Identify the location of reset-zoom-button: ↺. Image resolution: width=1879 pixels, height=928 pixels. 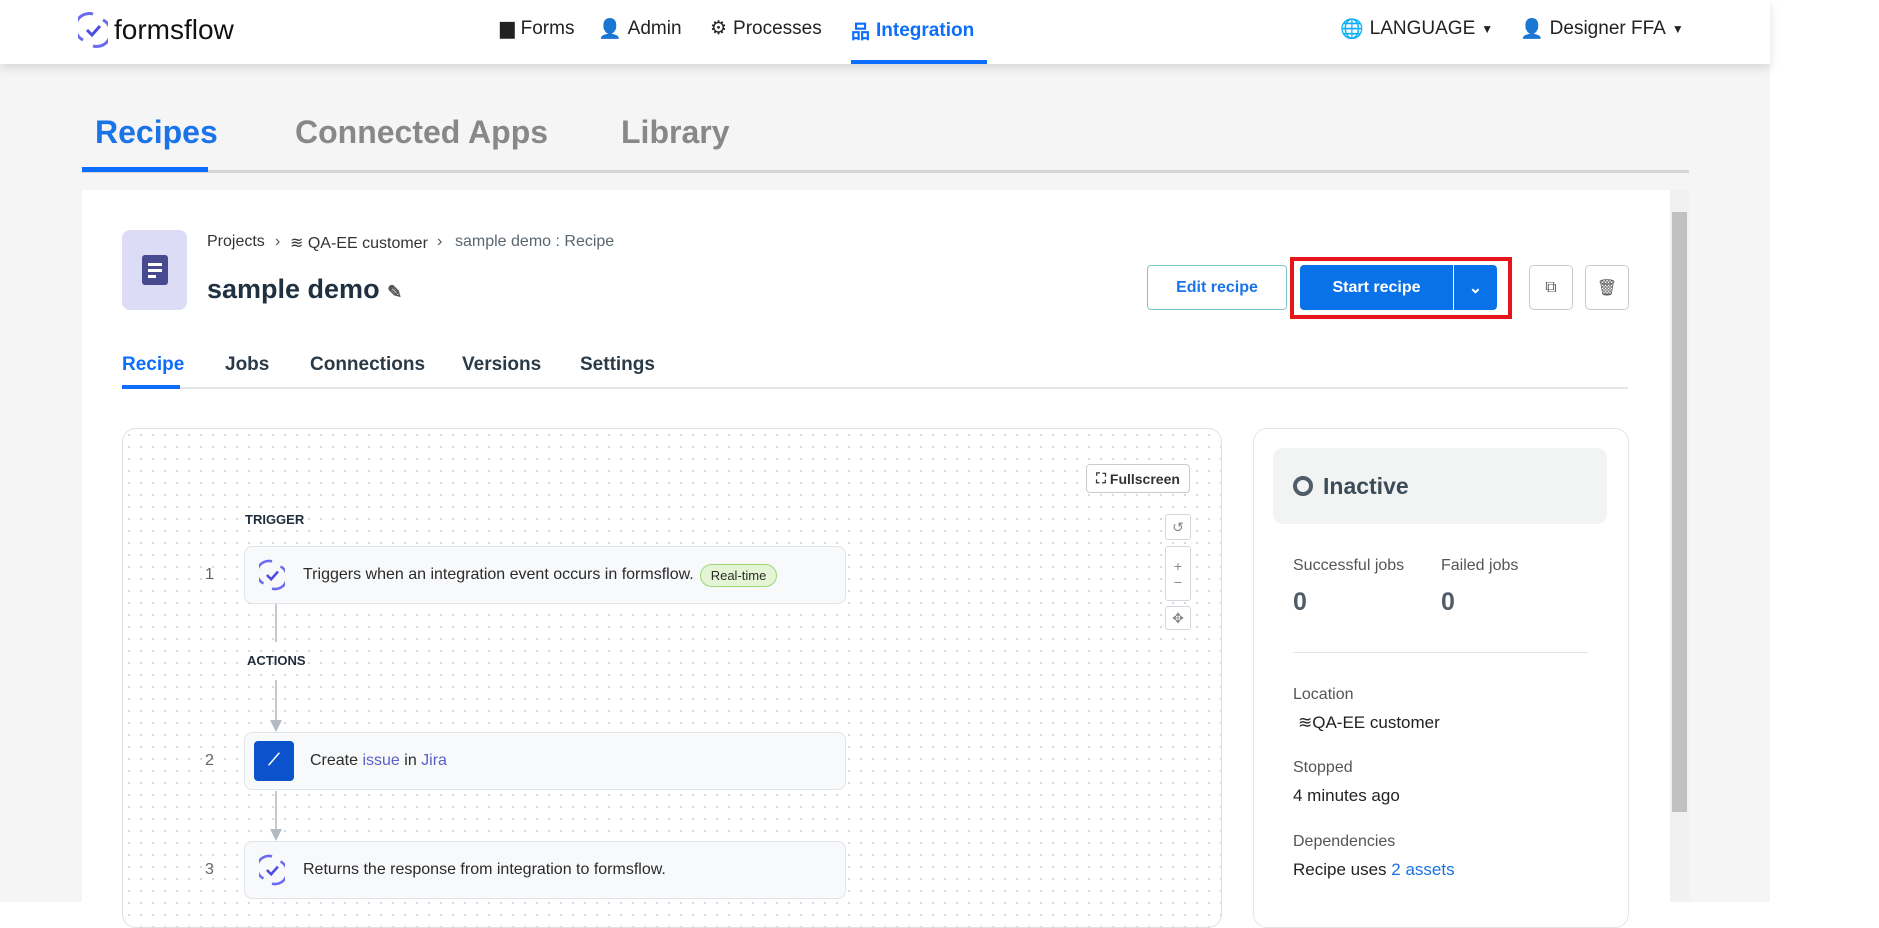
(1178, 527).